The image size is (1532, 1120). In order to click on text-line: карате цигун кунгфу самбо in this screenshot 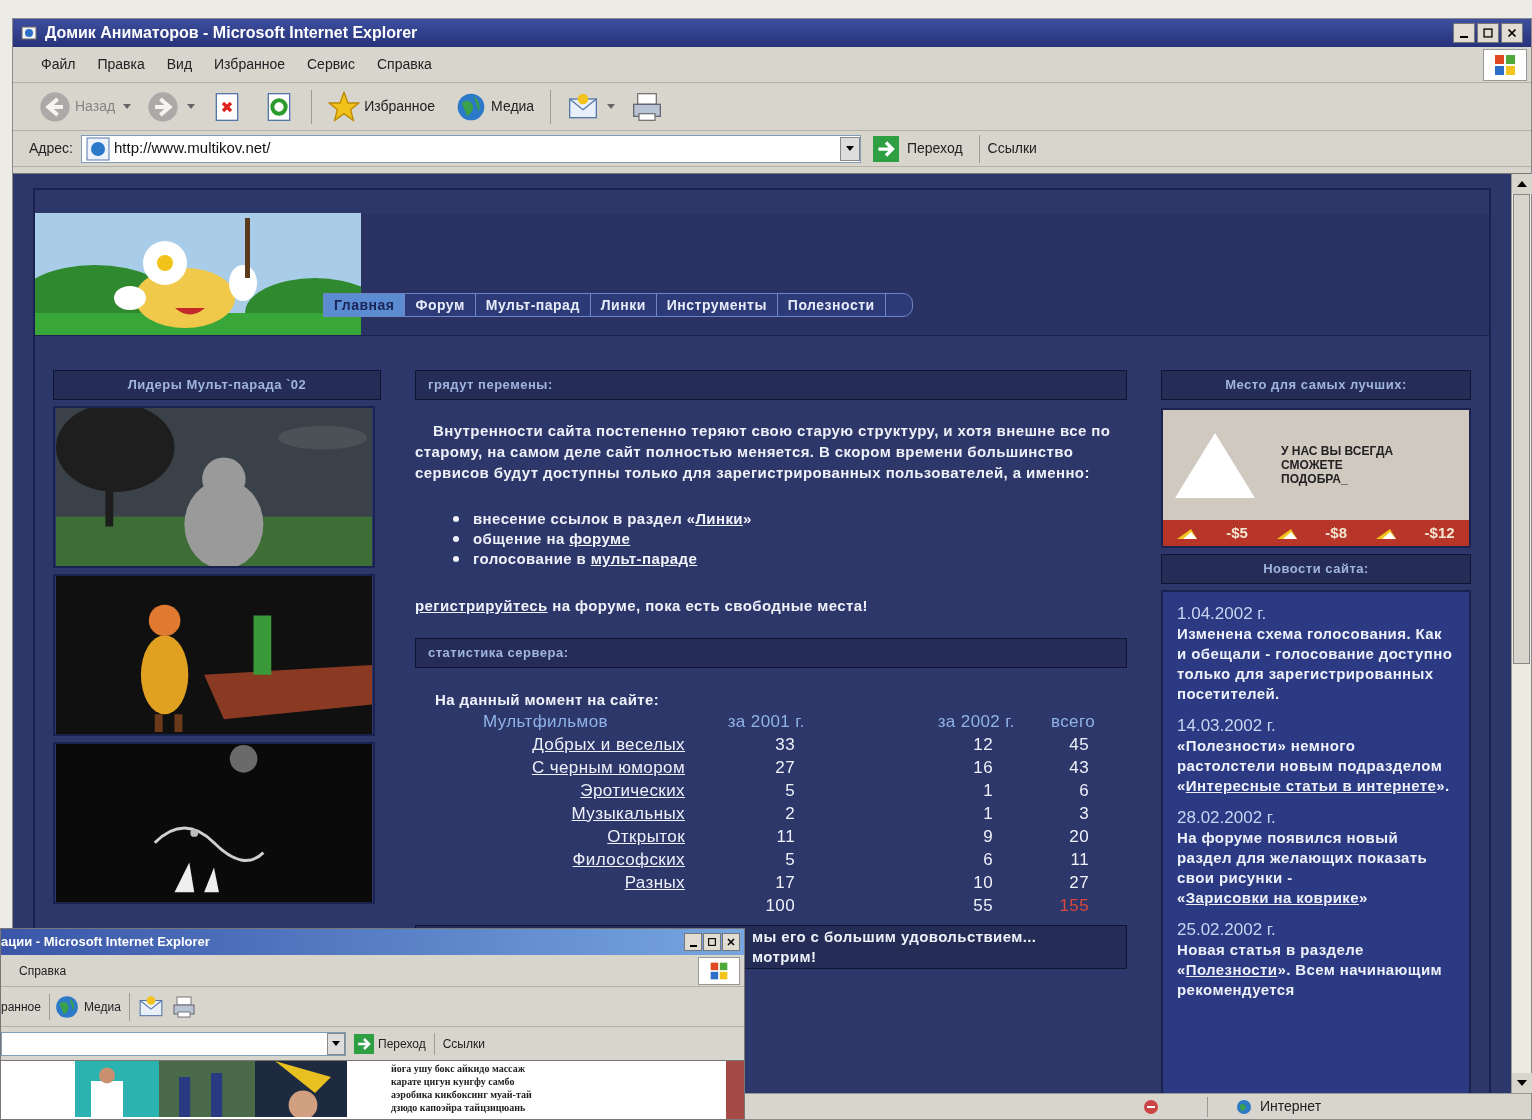, I will do `click(453, 1081)`.